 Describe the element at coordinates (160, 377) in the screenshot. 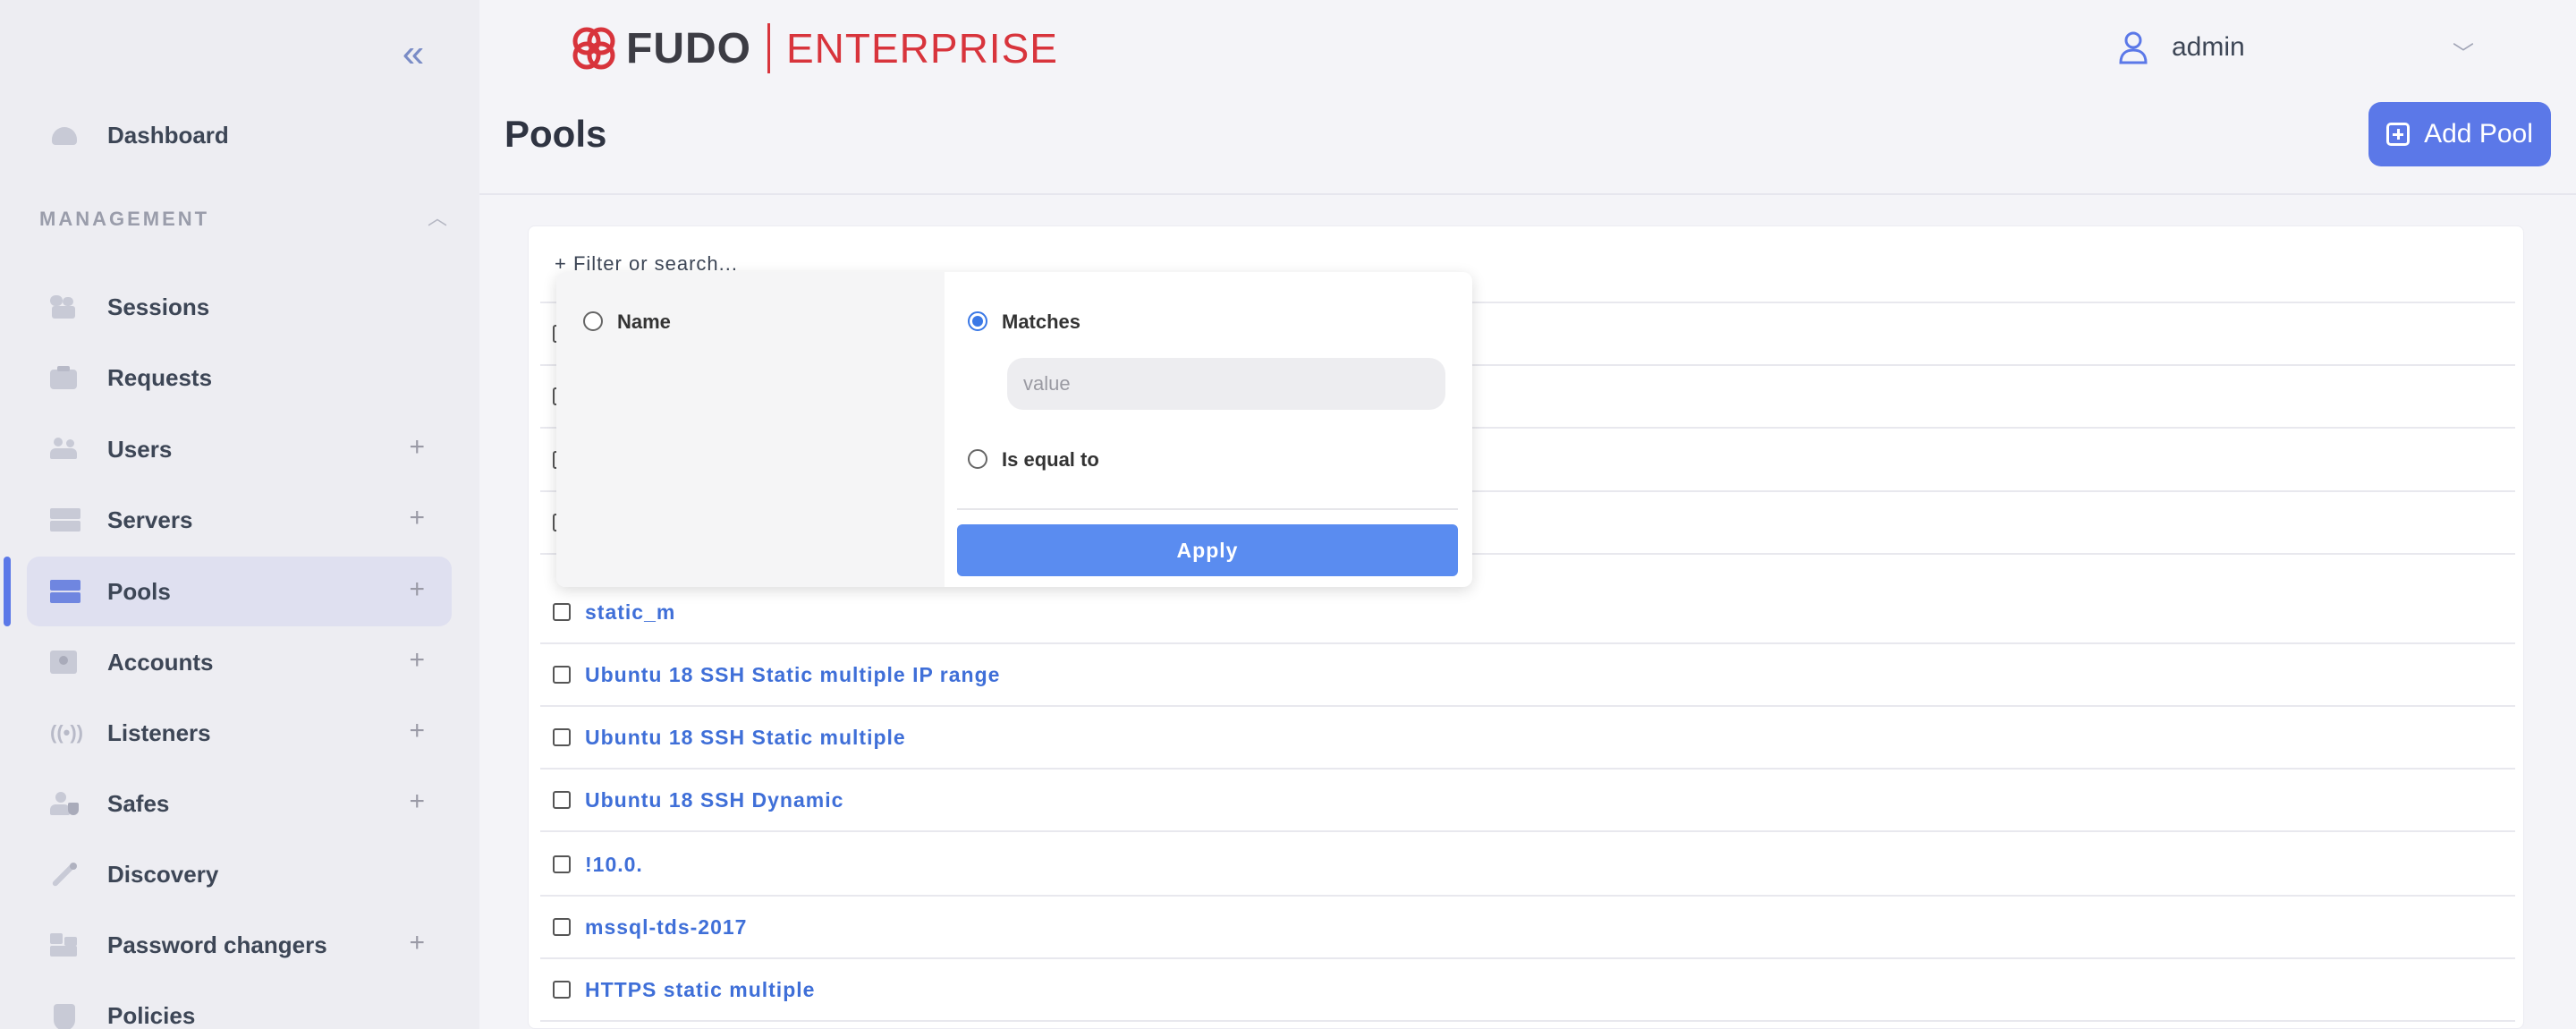

I see `sidebar-item-label: Requests` at that location.